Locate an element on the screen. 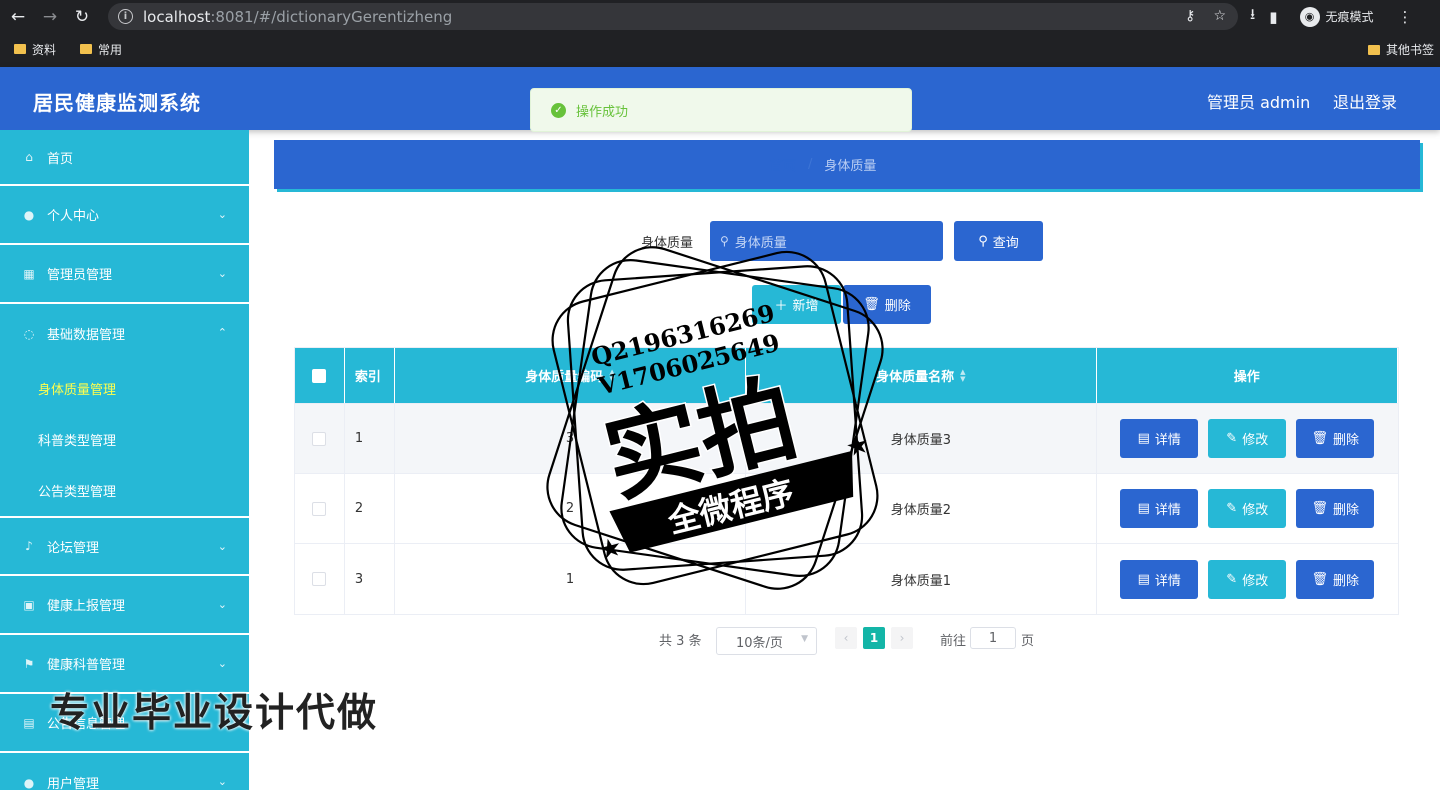 This screenshot has width=1440, height=812. sidebar-subitem-science-type: 科普类型管理 is located at coordinates (124, 439).